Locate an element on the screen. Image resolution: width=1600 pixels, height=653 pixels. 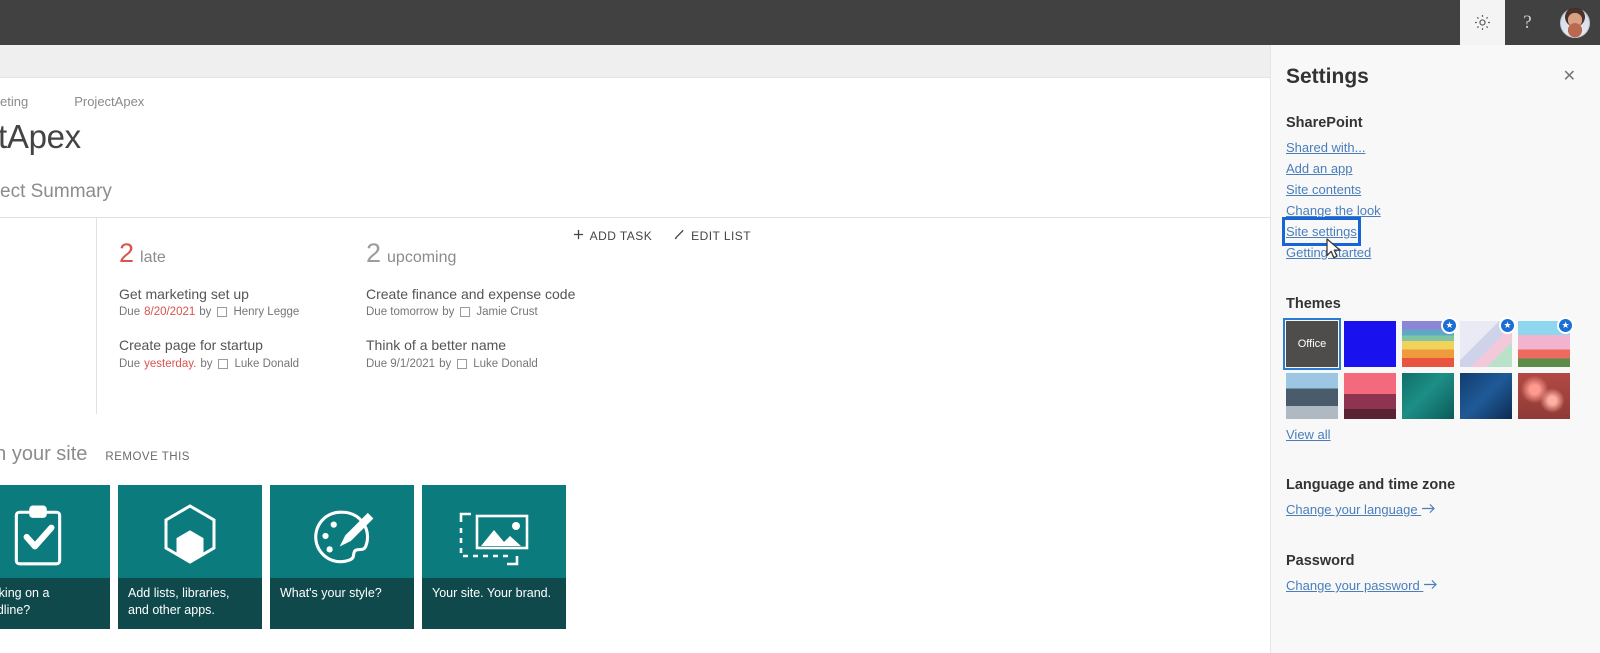
upcoming-count-header: 2 upcoming is located at coordinates (515, 253).